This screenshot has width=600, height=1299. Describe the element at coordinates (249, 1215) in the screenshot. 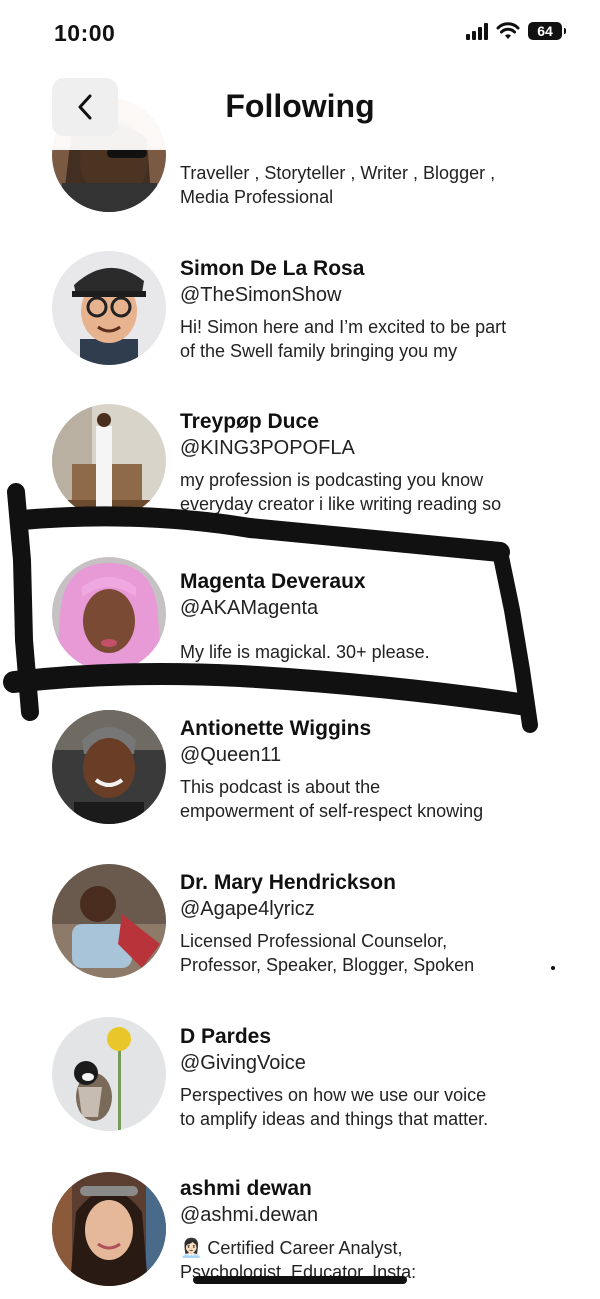

I see `user-handle: @ashmi.dewan` at that location.